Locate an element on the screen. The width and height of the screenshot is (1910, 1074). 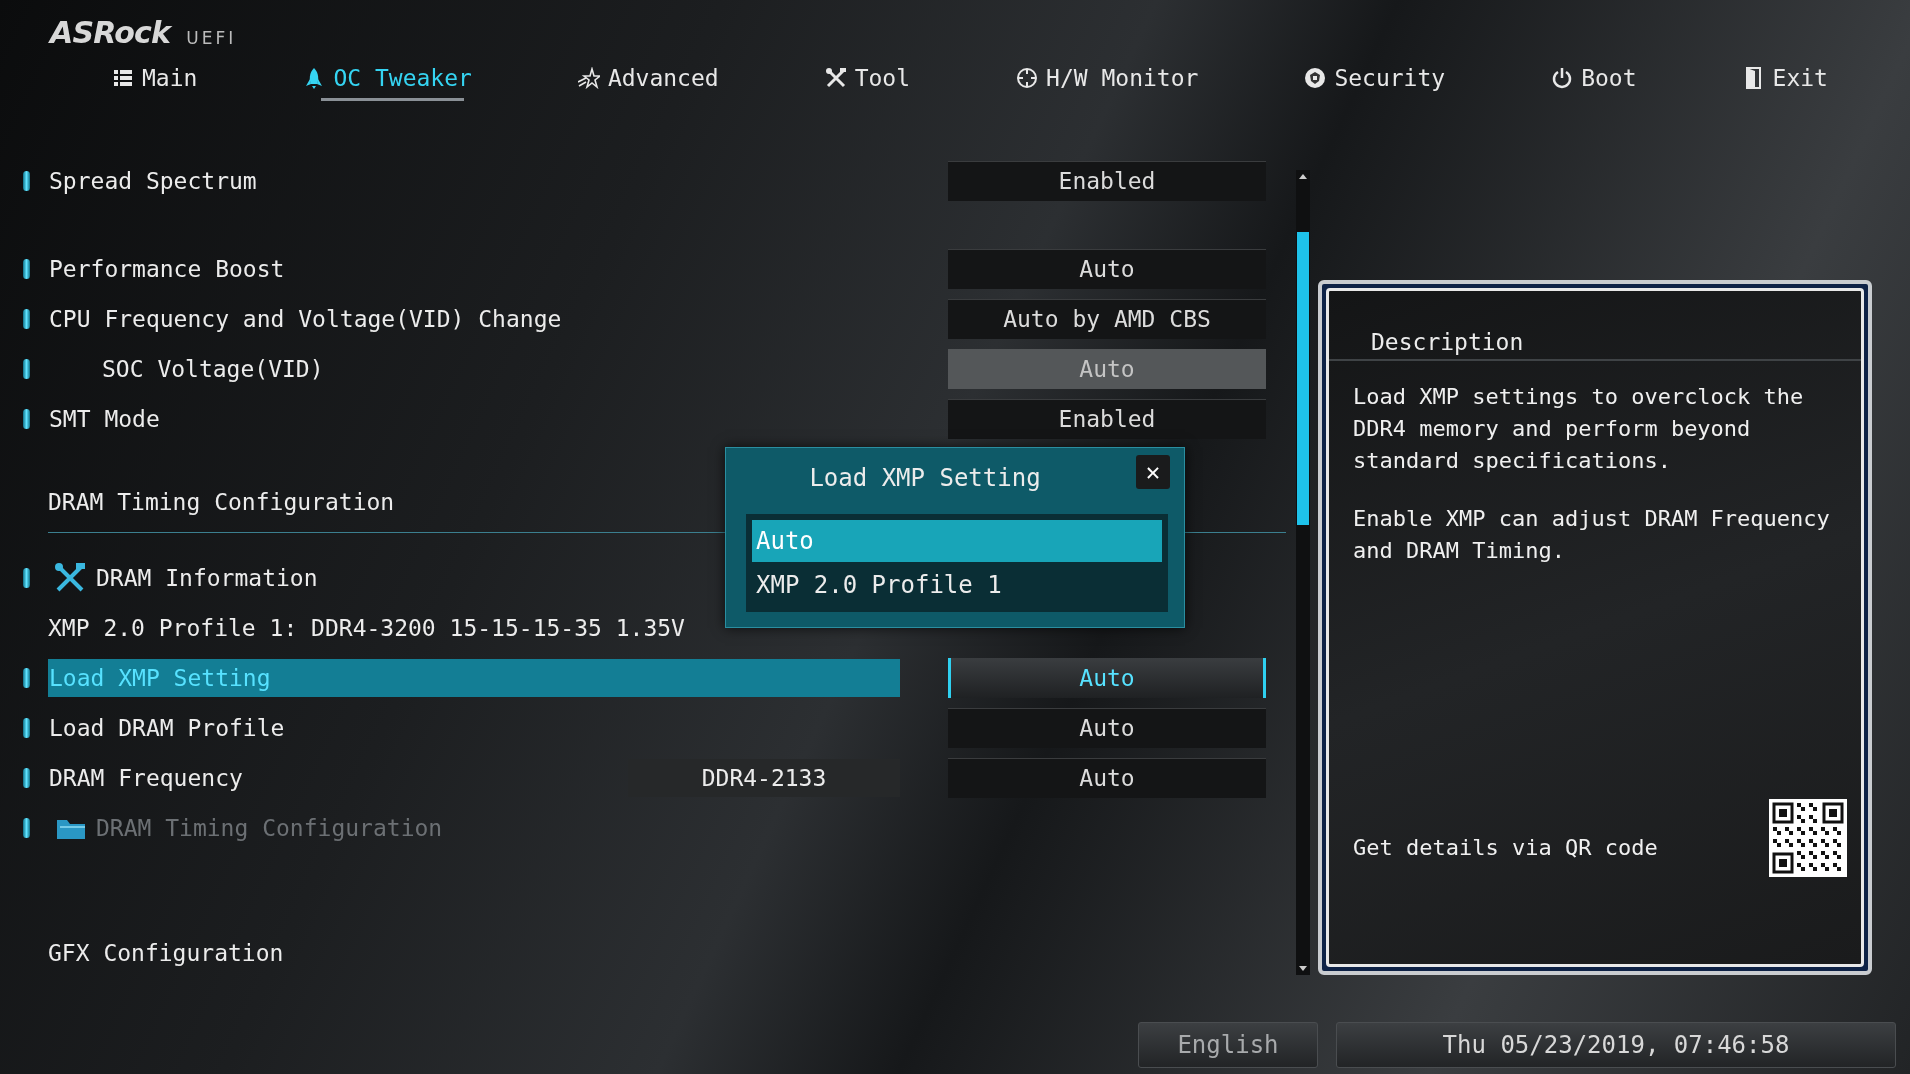
section-heading: GFX Configuration is located at coordinates (166, 953).